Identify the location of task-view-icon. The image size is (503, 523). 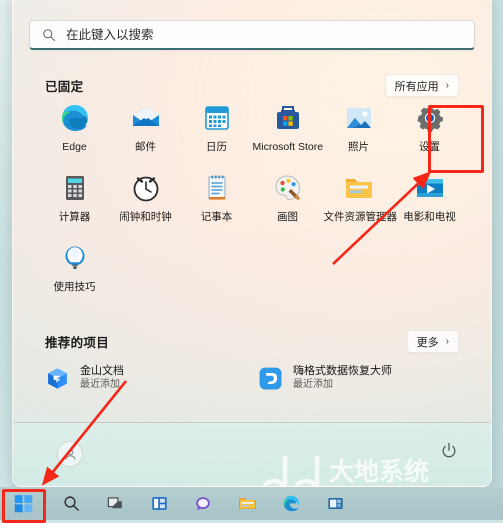
(114, 503).